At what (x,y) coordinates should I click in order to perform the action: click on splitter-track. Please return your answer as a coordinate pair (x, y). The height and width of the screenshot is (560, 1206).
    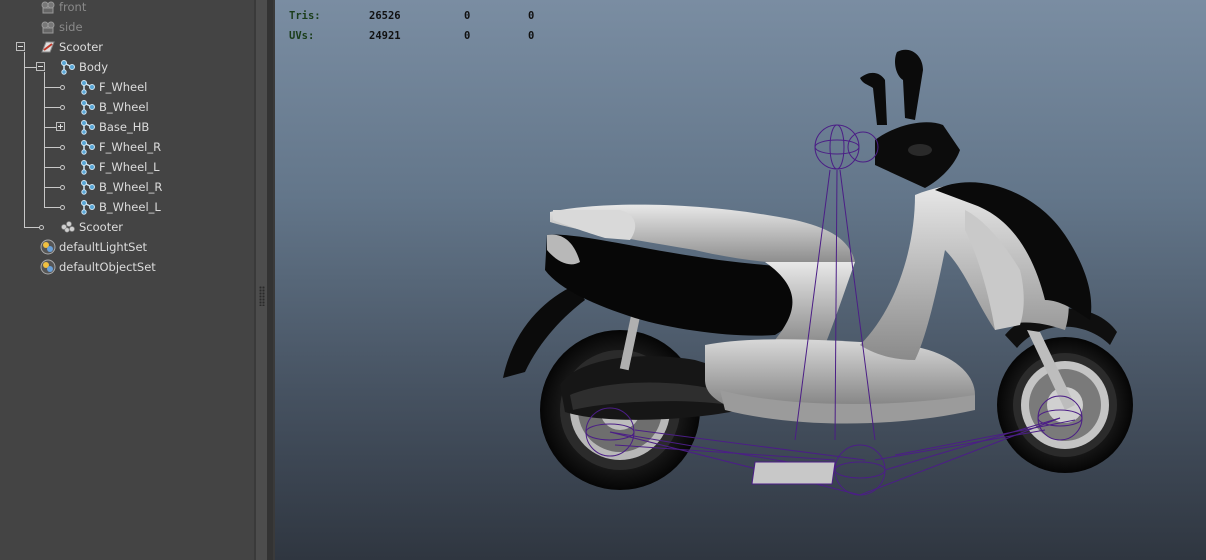
    Looking at the image, I should click on (261, 280).